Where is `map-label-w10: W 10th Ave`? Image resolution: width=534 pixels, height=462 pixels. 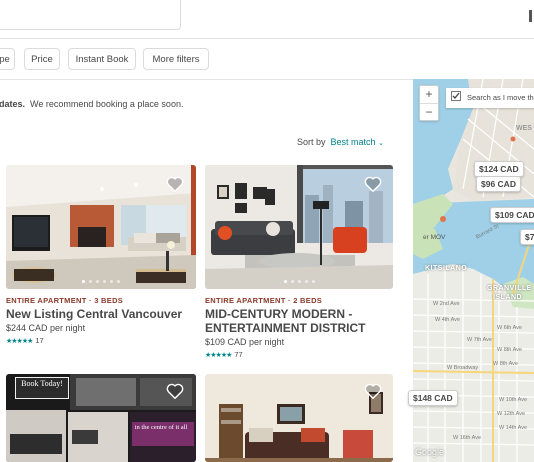 map-label-w10: W 10th Ave is located at coordinates (513, 400).